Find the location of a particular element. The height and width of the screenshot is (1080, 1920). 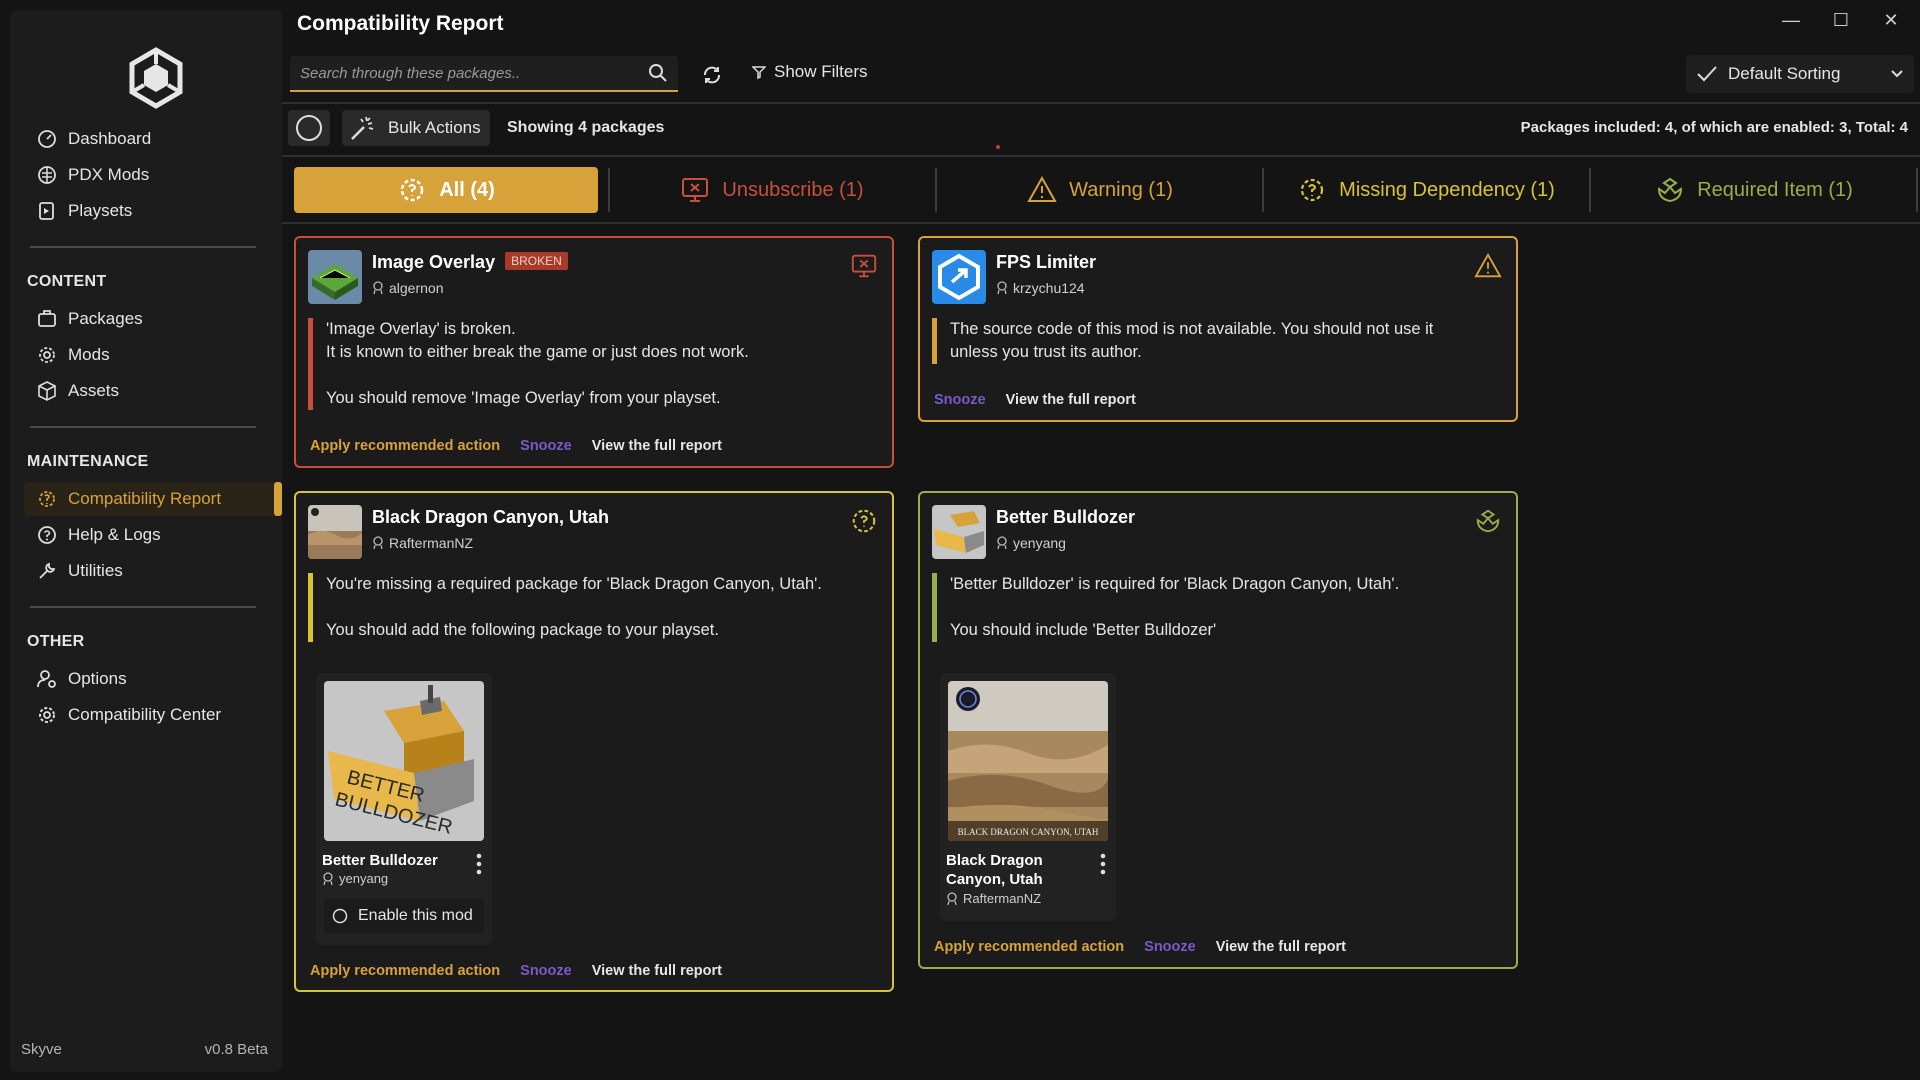

tab-all: All (4) is located at coordinates (446, 190).